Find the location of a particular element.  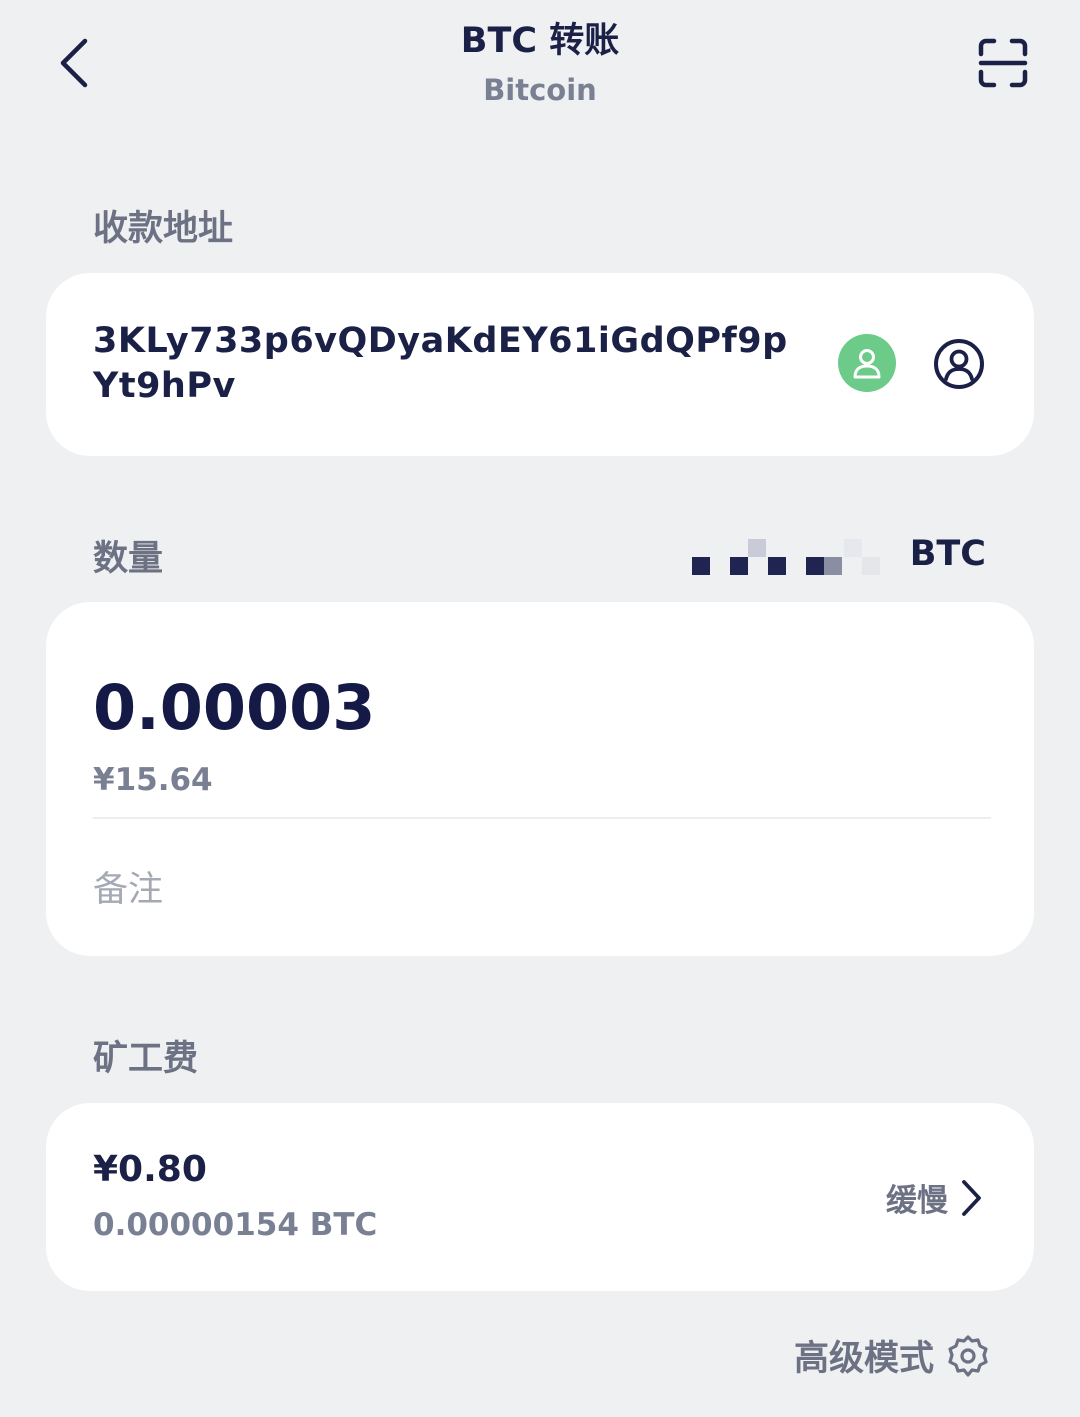

contact-book-button is located at coordinates (867, 363).